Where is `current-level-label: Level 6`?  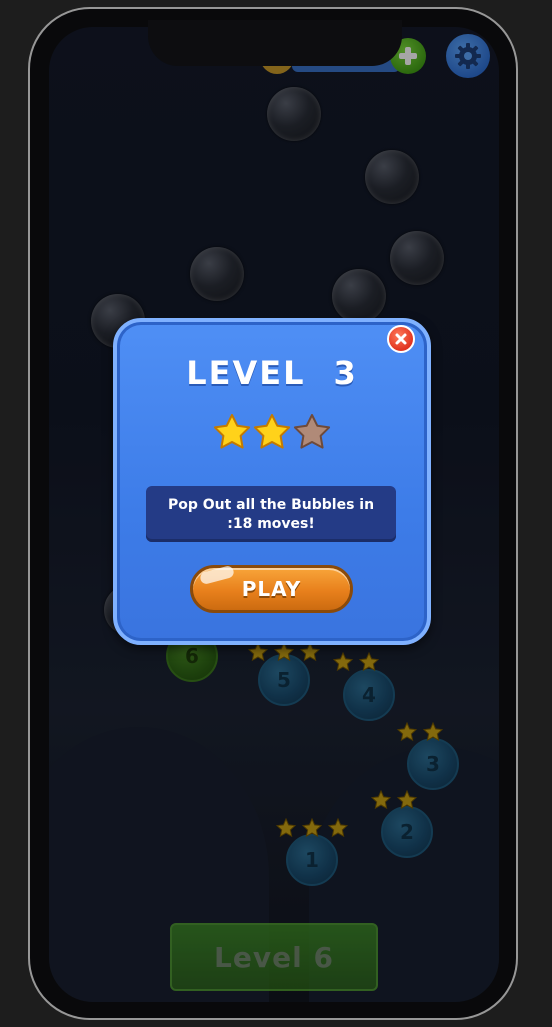
current-level-label: Level 6 is located at coordinates (274, 957).